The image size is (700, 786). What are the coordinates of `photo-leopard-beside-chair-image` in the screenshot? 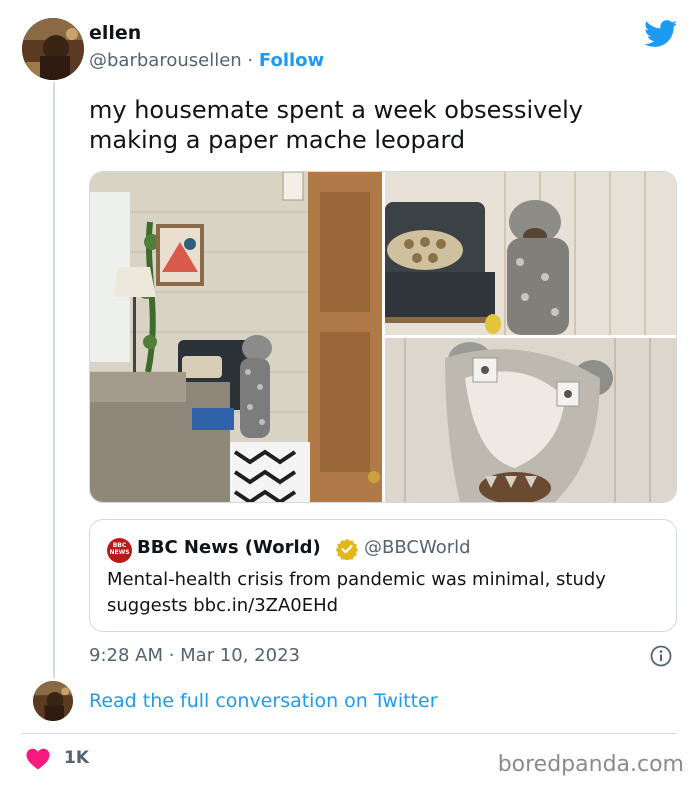 It's located at (530, 253).